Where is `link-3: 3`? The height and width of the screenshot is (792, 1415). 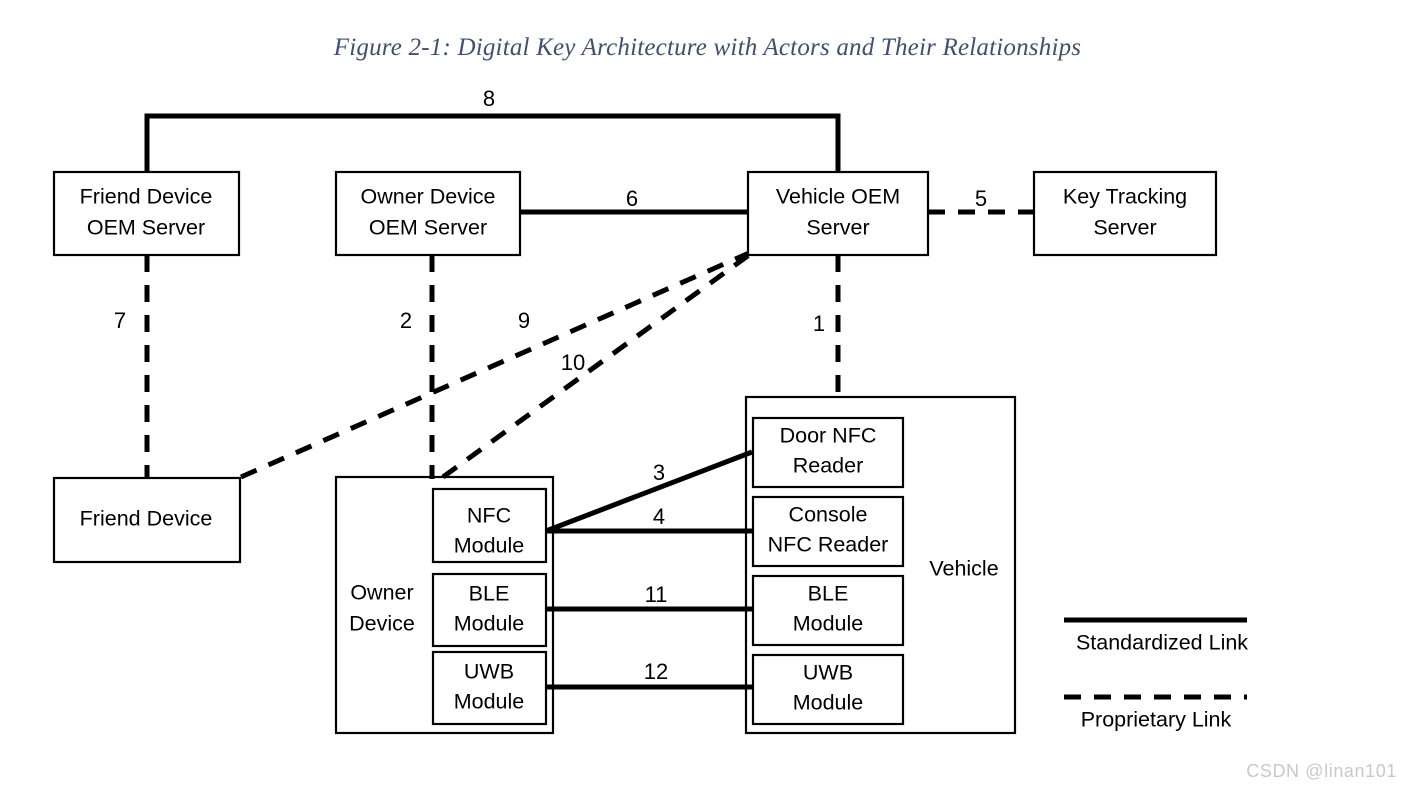 link-3: 3 is located at coordinates (649, 491).